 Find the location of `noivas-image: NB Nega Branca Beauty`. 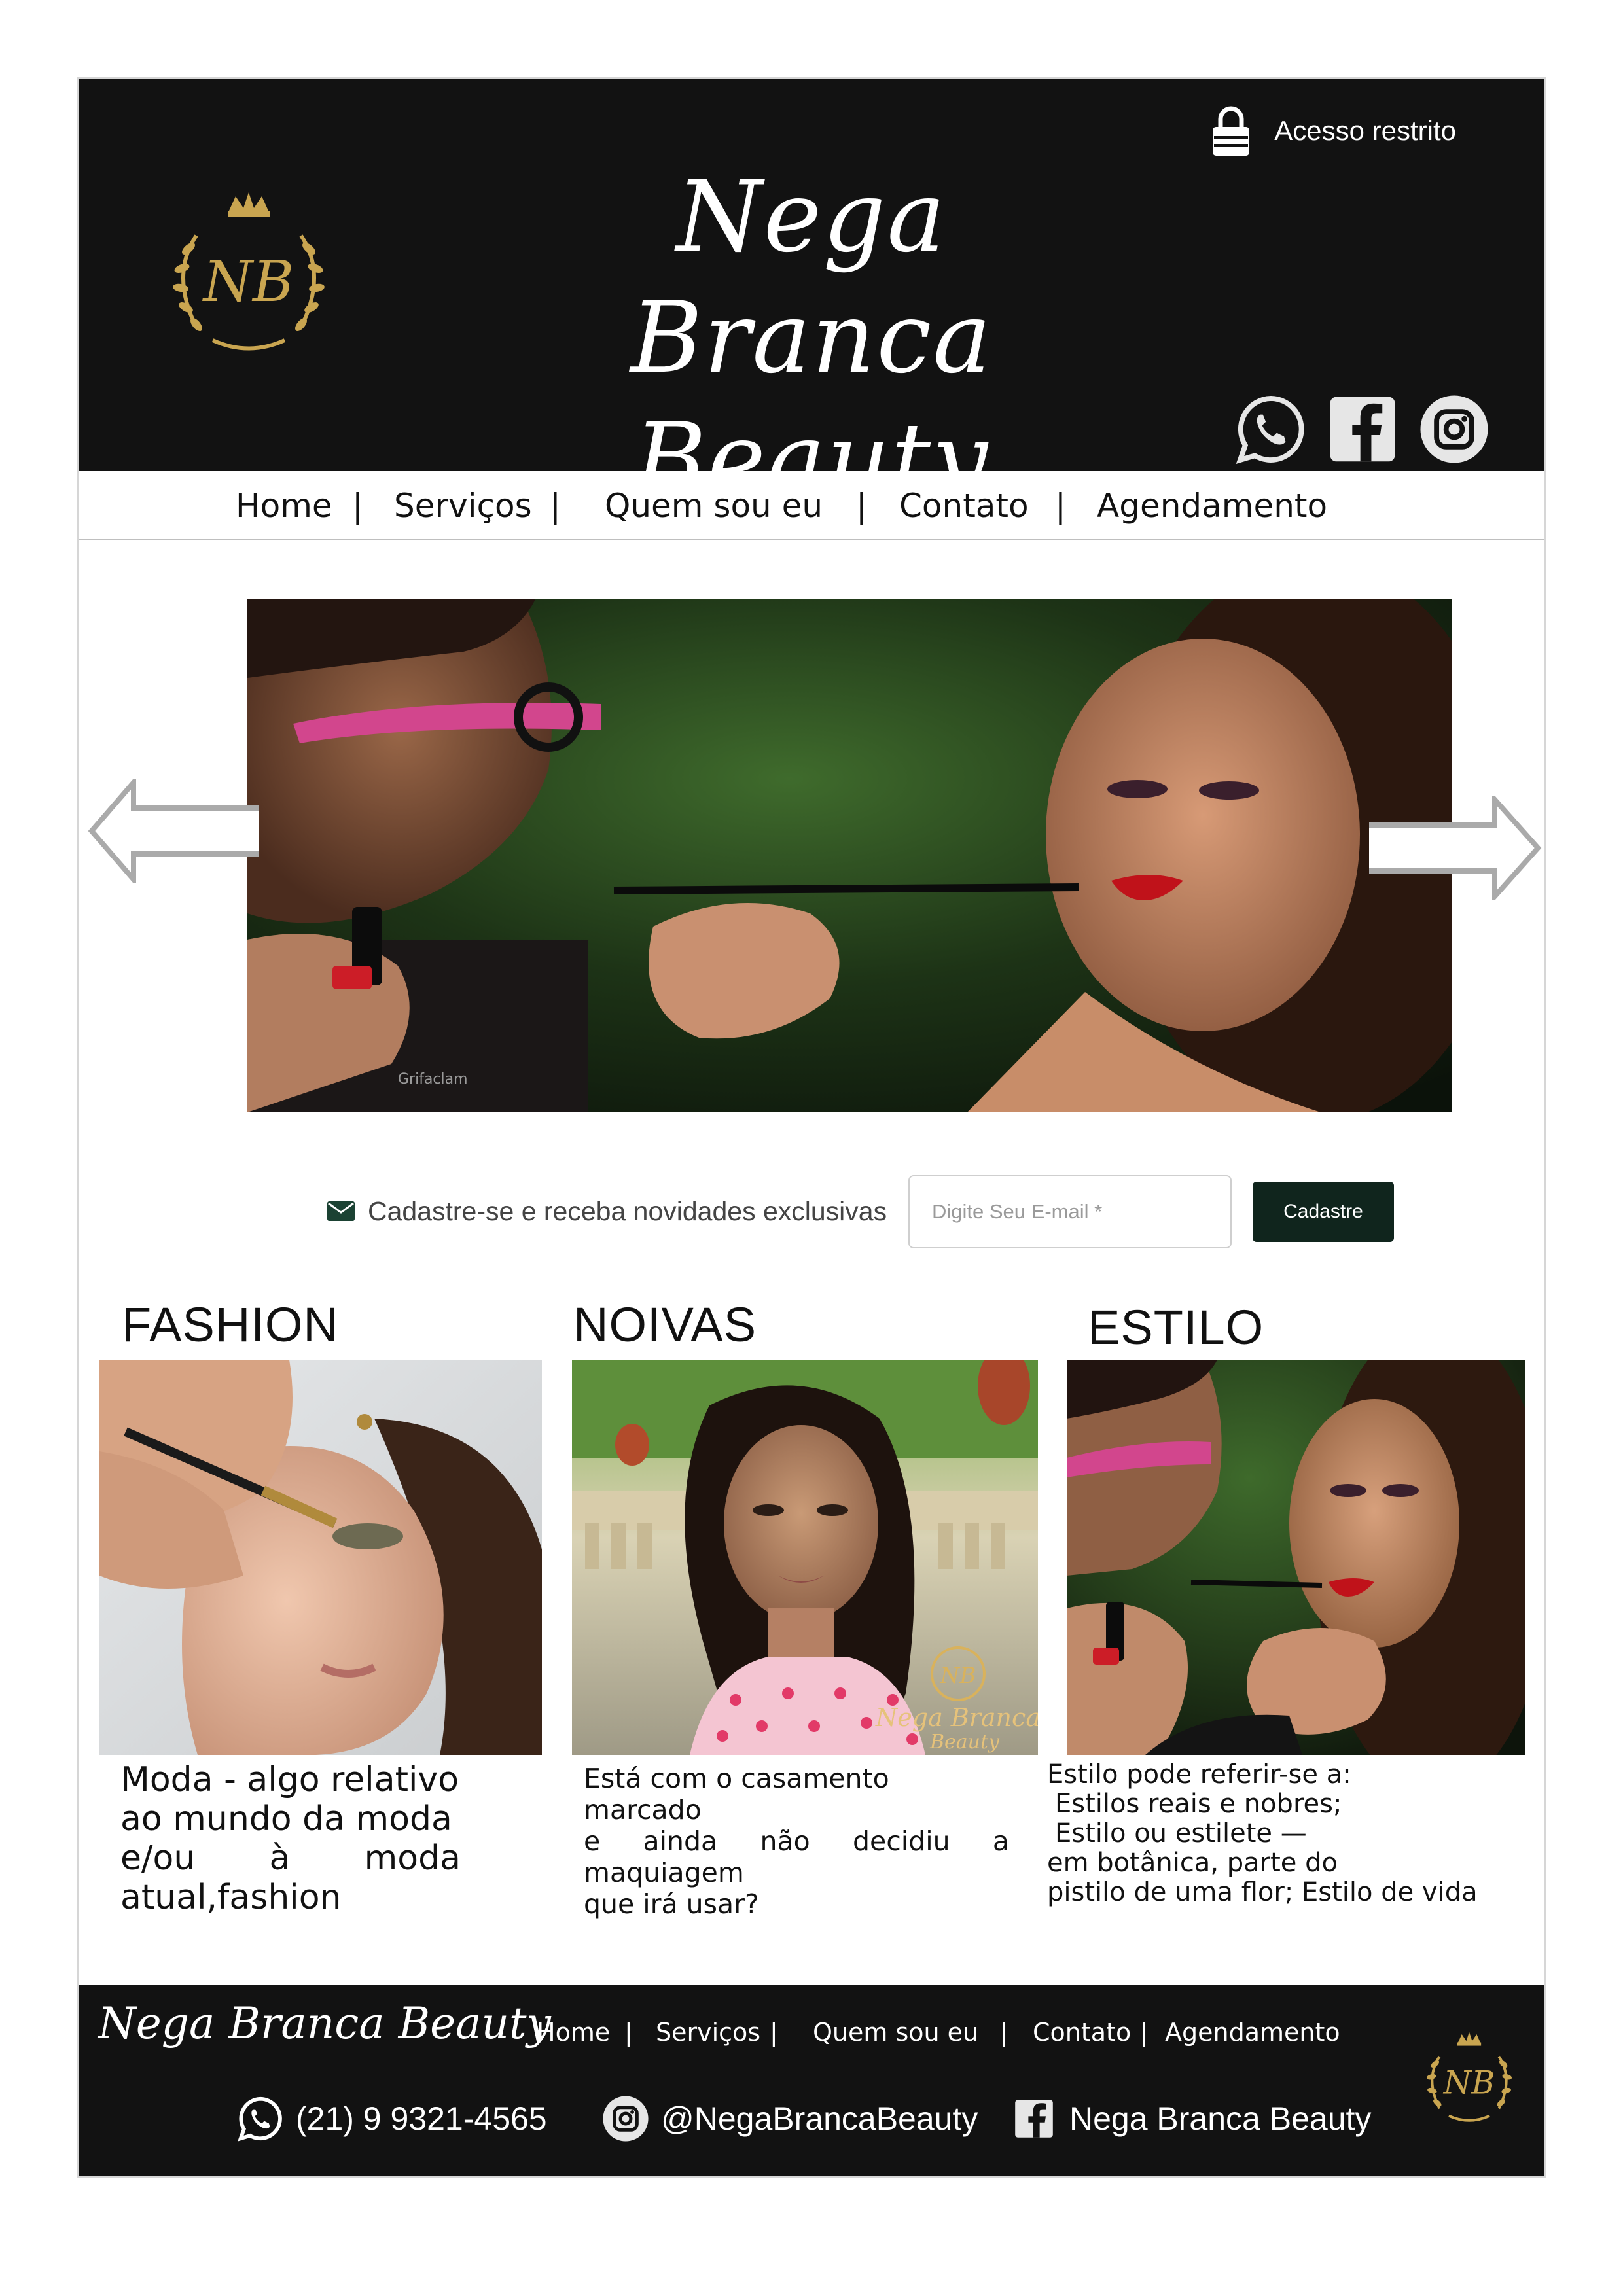

noivas-image: NB Nega Branca Beauty is located at coordinates (805, 1558).